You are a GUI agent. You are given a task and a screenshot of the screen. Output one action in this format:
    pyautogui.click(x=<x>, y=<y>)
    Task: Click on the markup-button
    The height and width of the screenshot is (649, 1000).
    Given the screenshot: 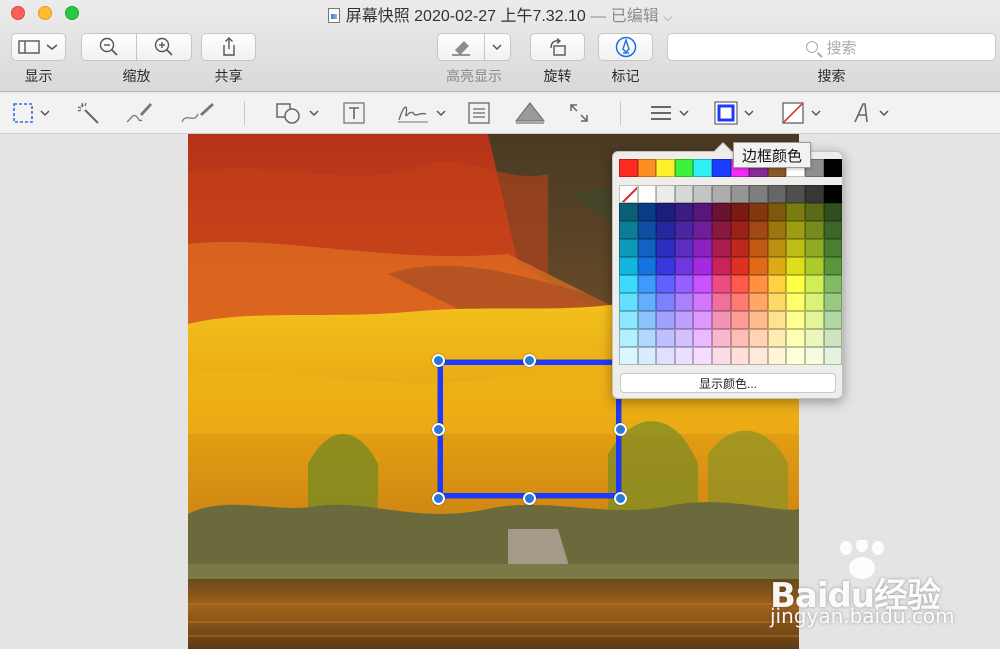 What is the action you would take?
    pyautogui.click(x=625, y=47)
    